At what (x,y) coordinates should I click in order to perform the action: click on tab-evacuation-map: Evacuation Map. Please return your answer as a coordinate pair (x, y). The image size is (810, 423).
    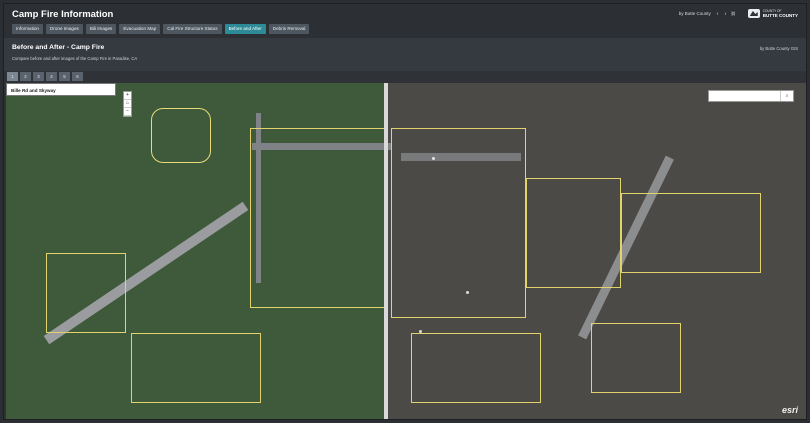
    Looking at the image, I should click on (140, 29).